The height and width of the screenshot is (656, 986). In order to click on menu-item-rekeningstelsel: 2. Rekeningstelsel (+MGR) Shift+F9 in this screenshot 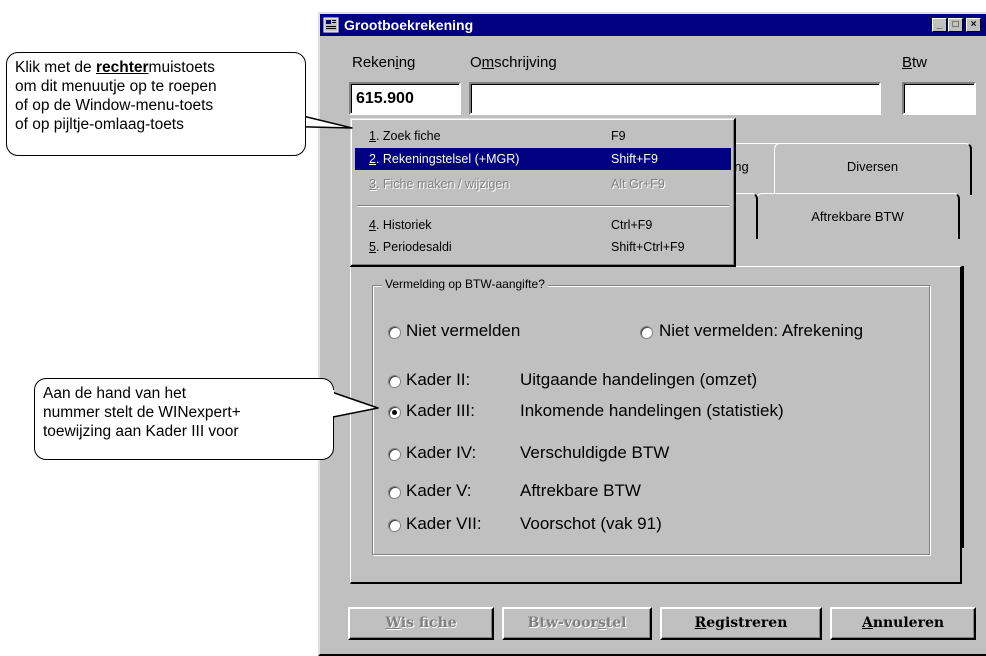, I will do `click(543, 159)`.